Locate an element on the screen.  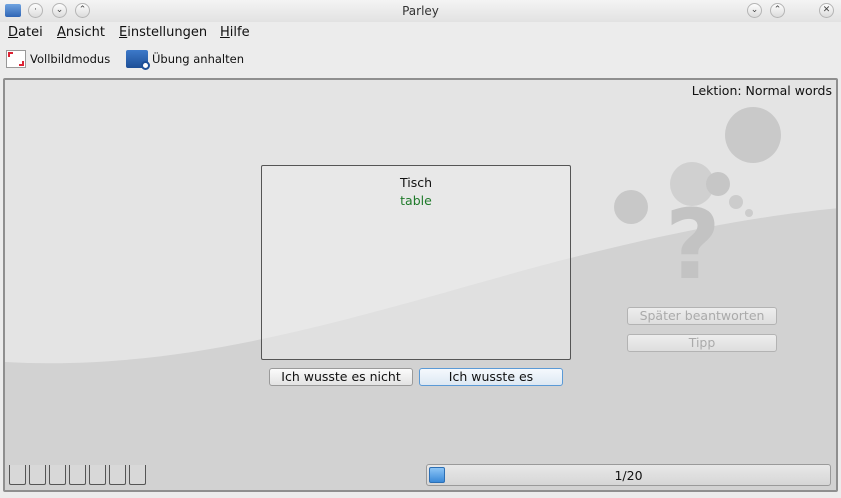
progress-text: 1/20 is located at coordinates (628, 475).